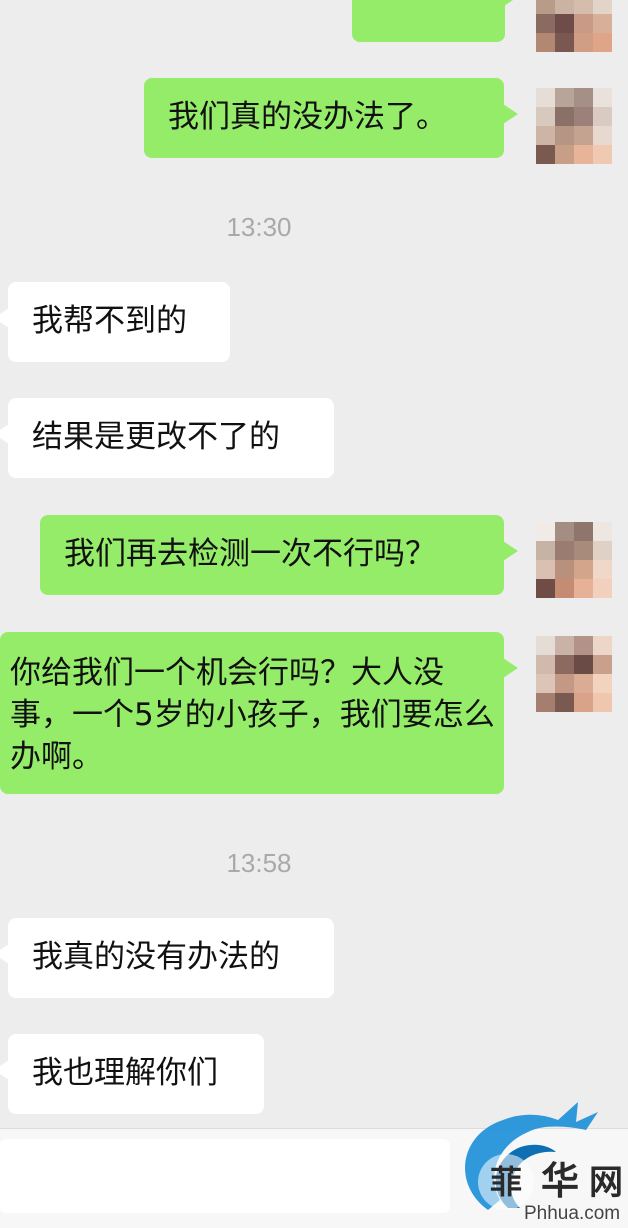 This screenshot has width=628, height=1228. What do you see at coordinates (259, 863) in the screenshot?
I see `timestamp: 13:58` at bounding box center [259, 863].